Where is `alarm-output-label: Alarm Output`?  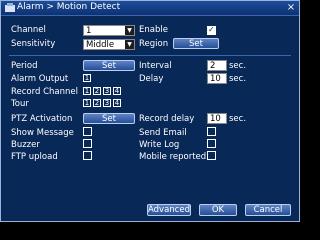 alarm-output-label: Alarm Output is located at coordinates (40, 79).